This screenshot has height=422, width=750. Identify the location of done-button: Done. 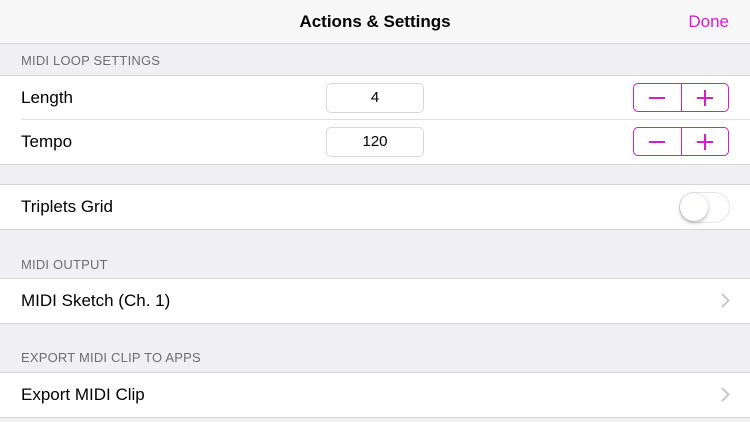
(708, 22).